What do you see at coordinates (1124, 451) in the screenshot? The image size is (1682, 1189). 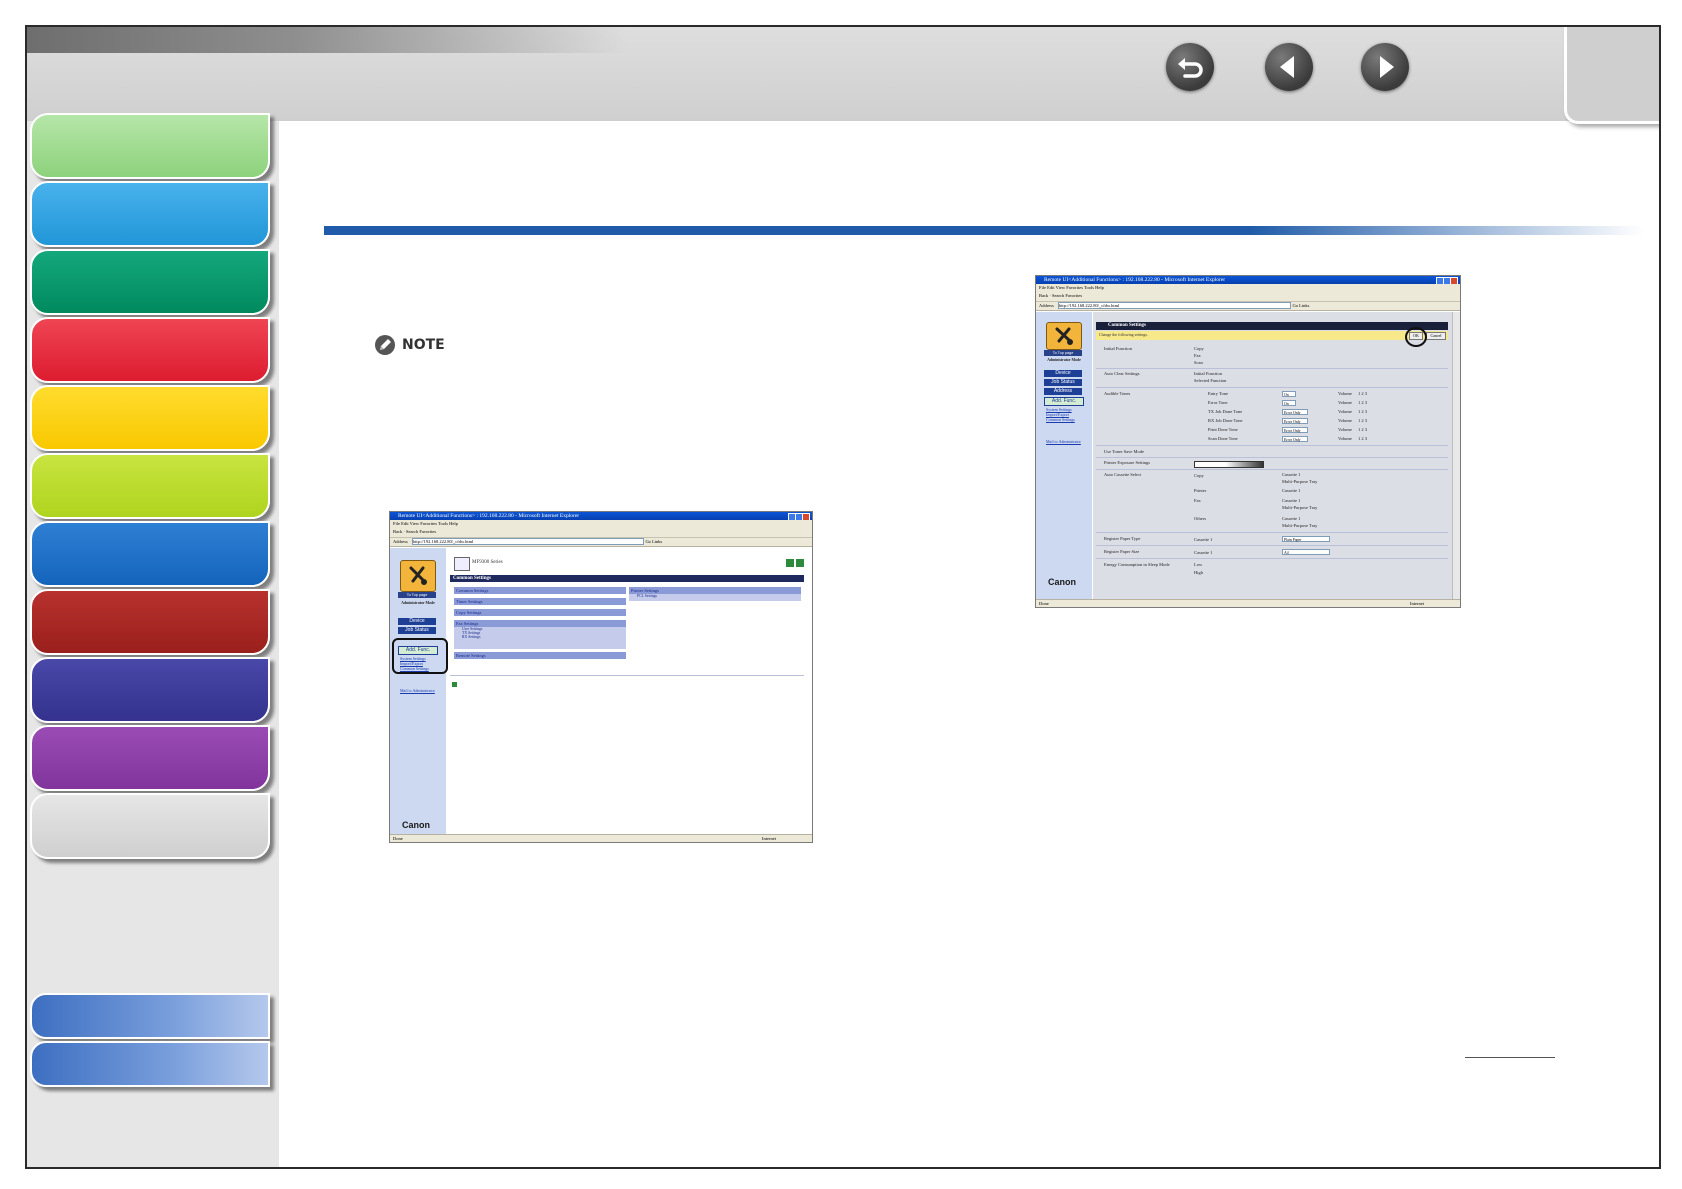 I see `toner-save-checkbox: Use Toner Save Mode` at bounding box center [1124, 451].